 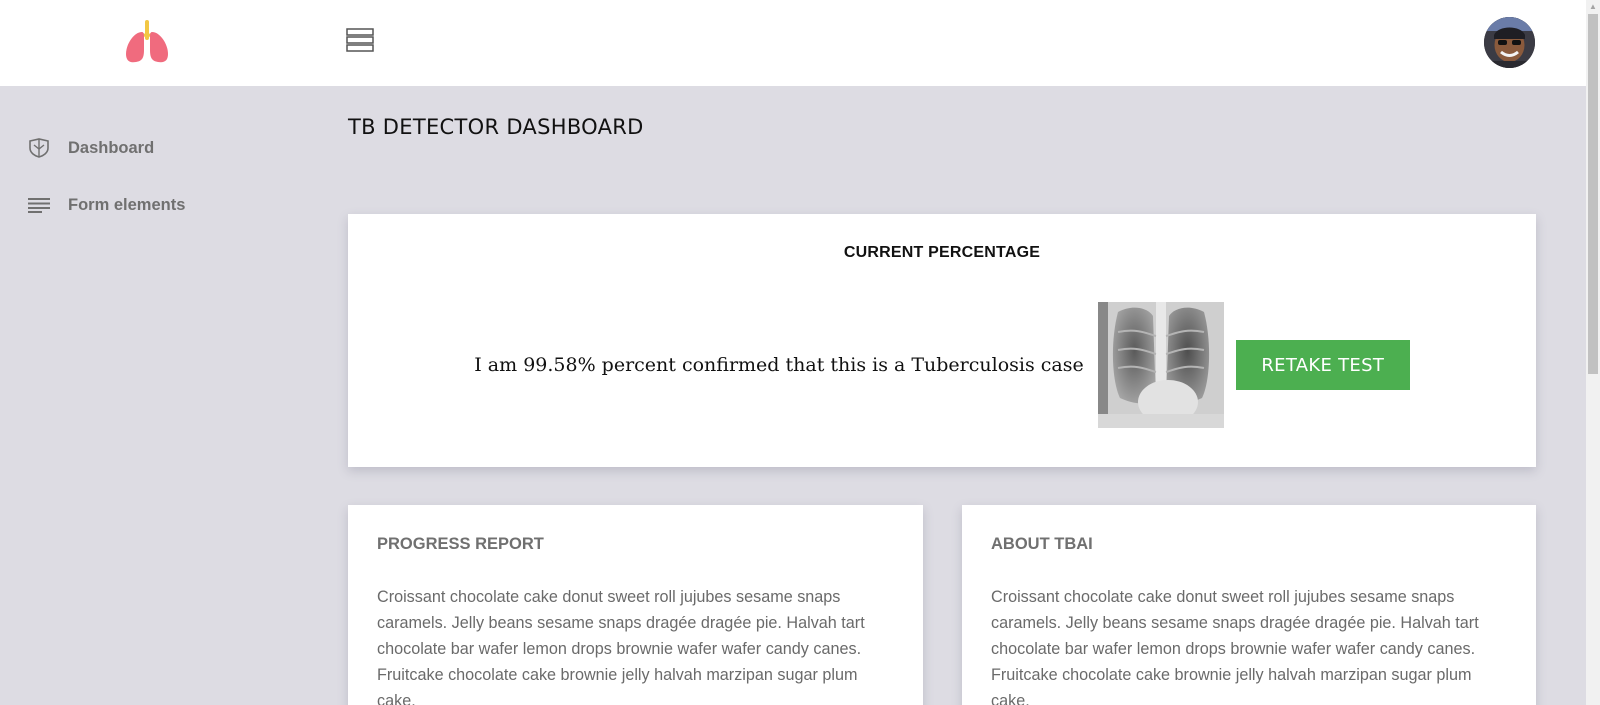 I want to click on sidebar-item-label: Dashboard, so click(x=111, y=147).